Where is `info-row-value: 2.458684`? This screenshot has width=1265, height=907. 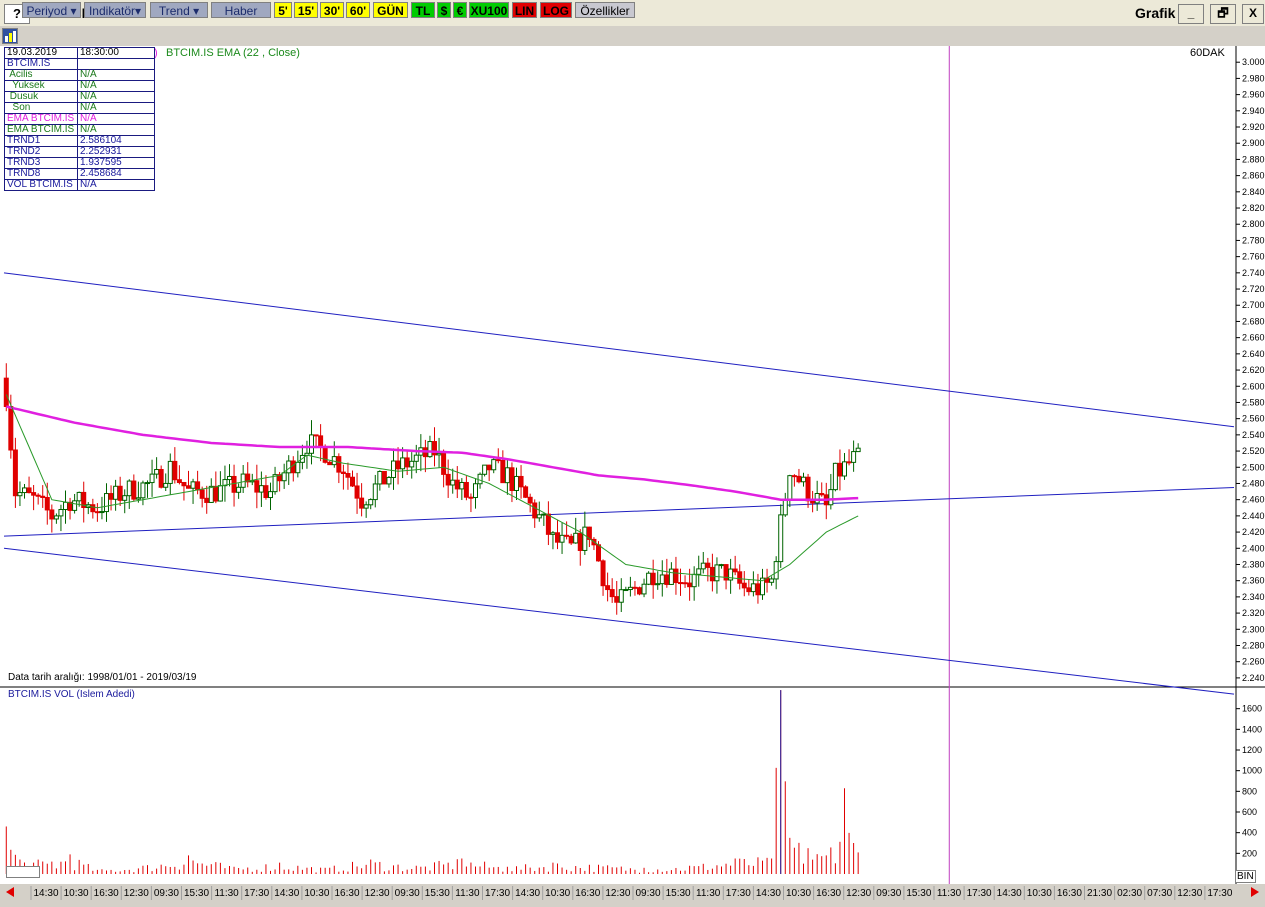
info-row-value: 2.458684 is located at coordinates (116, 174).